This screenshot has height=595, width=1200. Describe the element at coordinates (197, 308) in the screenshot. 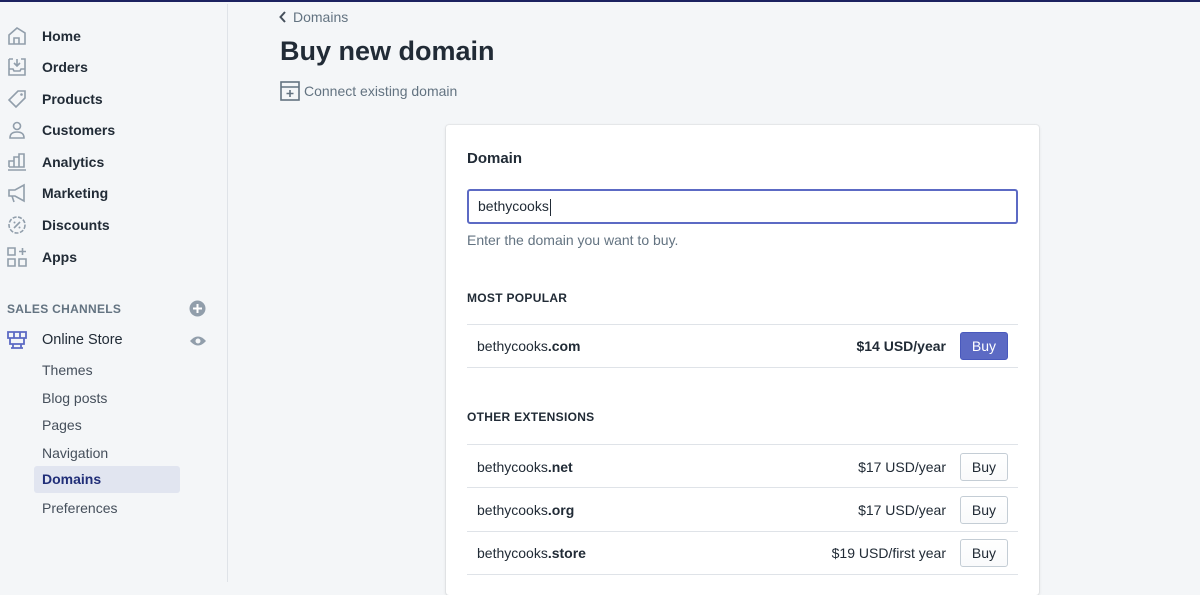

I see `add-channel-icon` at that location.